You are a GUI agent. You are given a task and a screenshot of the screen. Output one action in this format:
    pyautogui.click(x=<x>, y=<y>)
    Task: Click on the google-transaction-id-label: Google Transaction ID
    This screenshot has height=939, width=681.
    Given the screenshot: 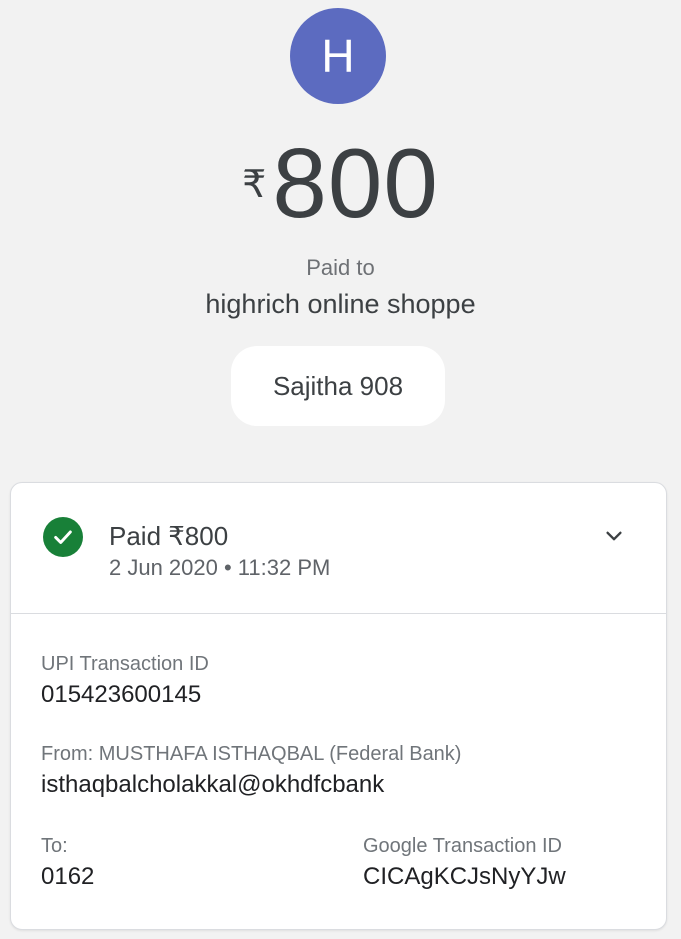 What is the action you would take?
    pyautogui.click(x=462, y=846)
    